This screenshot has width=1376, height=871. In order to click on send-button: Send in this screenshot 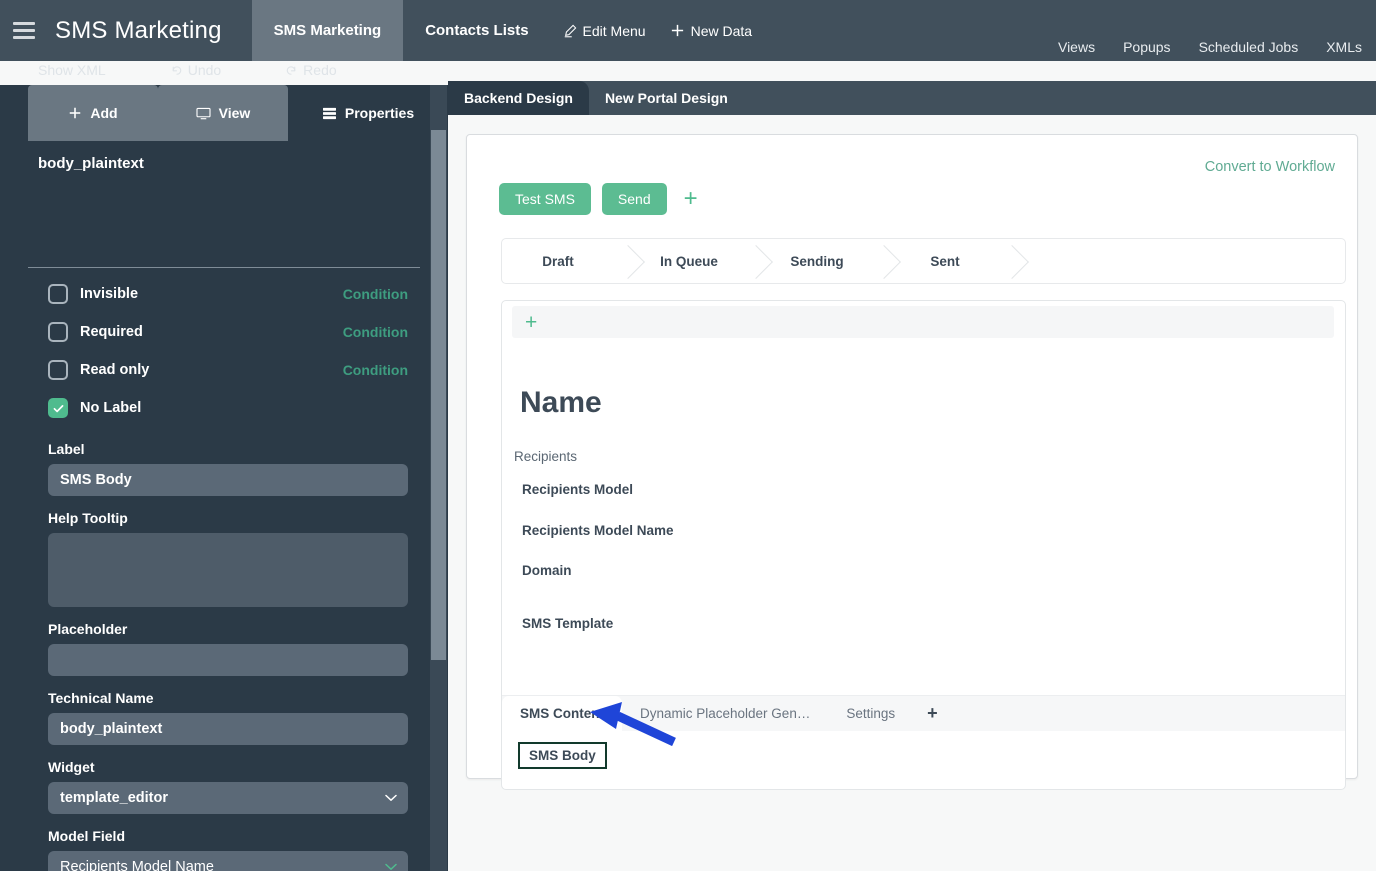, I will do `click(634, 199)`.